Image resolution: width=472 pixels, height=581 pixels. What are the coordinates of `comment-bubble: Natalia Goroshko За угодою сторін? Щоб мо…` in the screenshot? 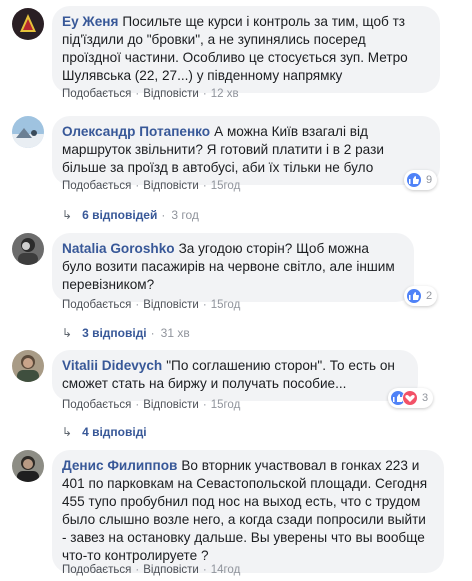 It's located at (233, 267).